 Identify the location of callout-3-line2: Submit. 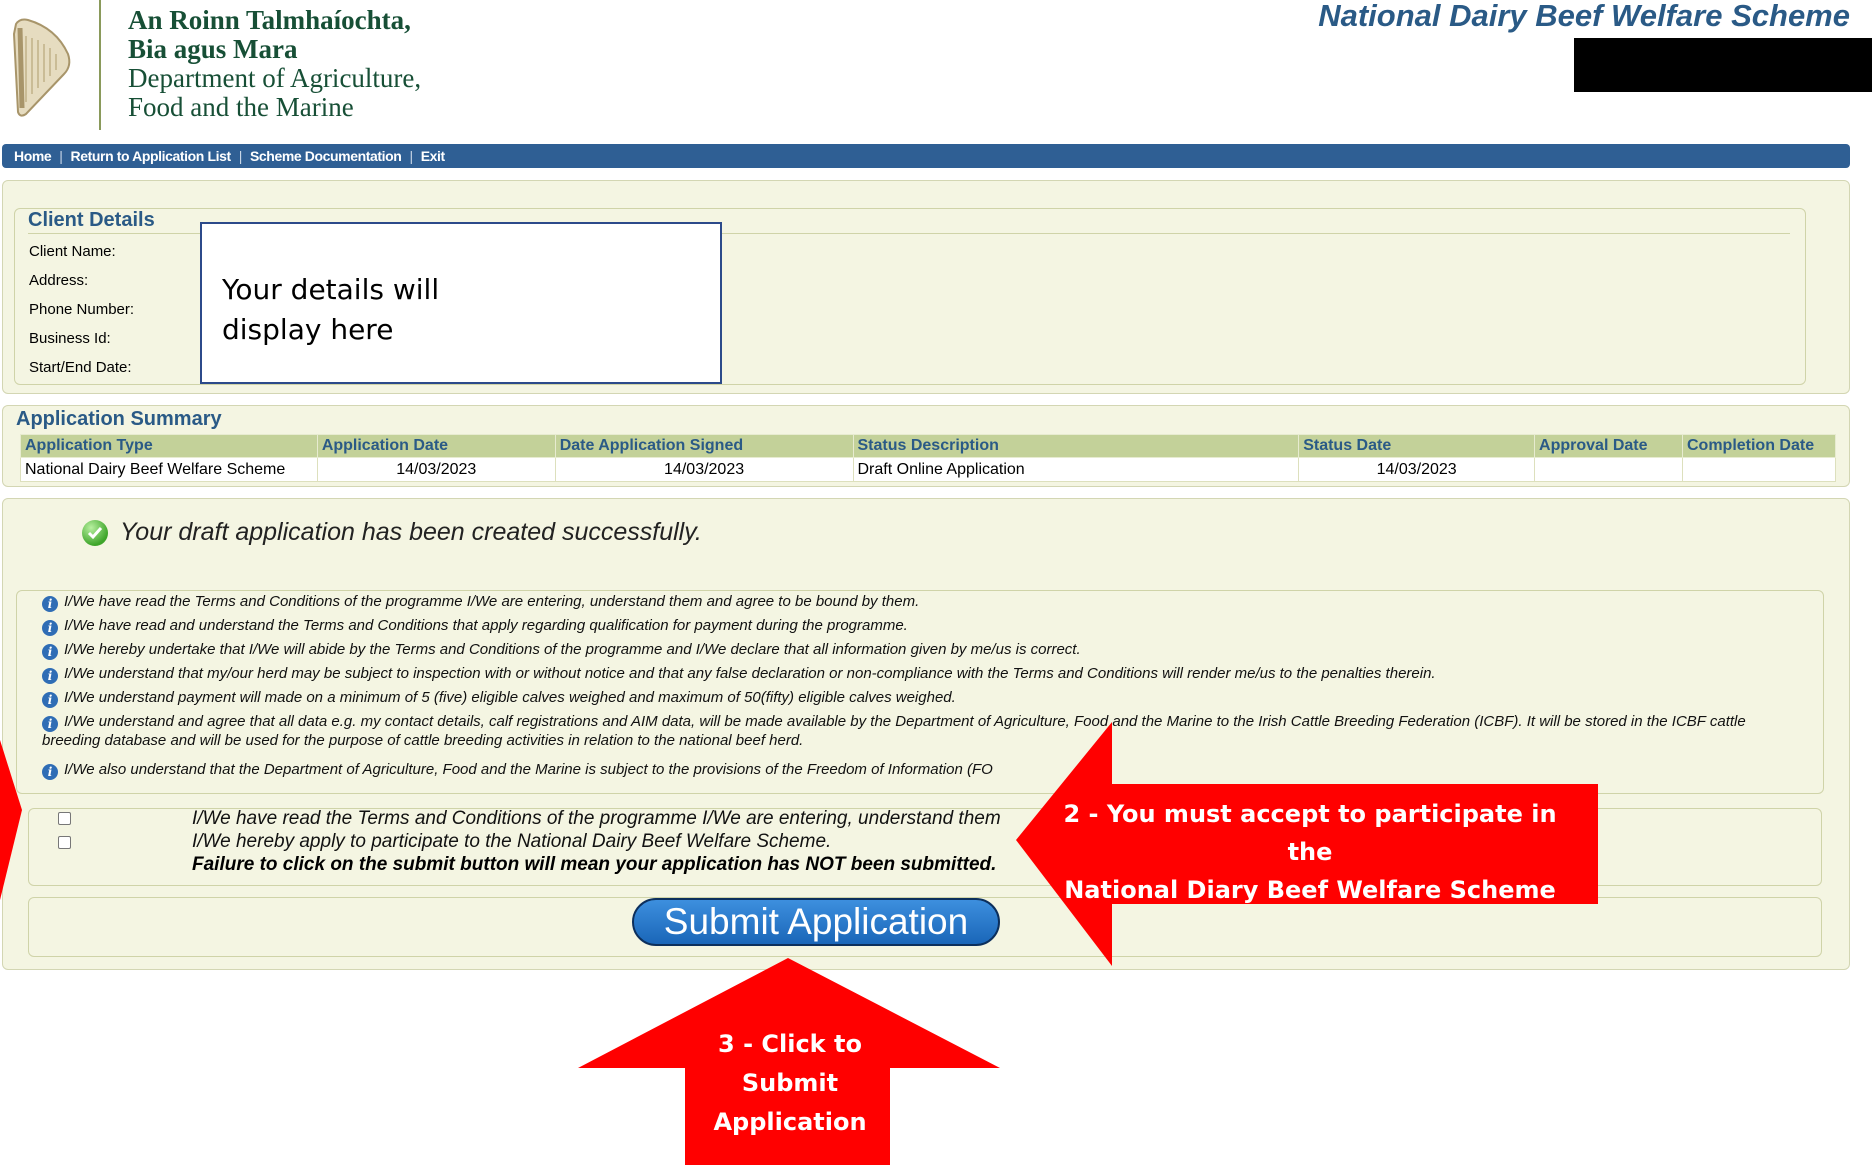
(790, 1083).